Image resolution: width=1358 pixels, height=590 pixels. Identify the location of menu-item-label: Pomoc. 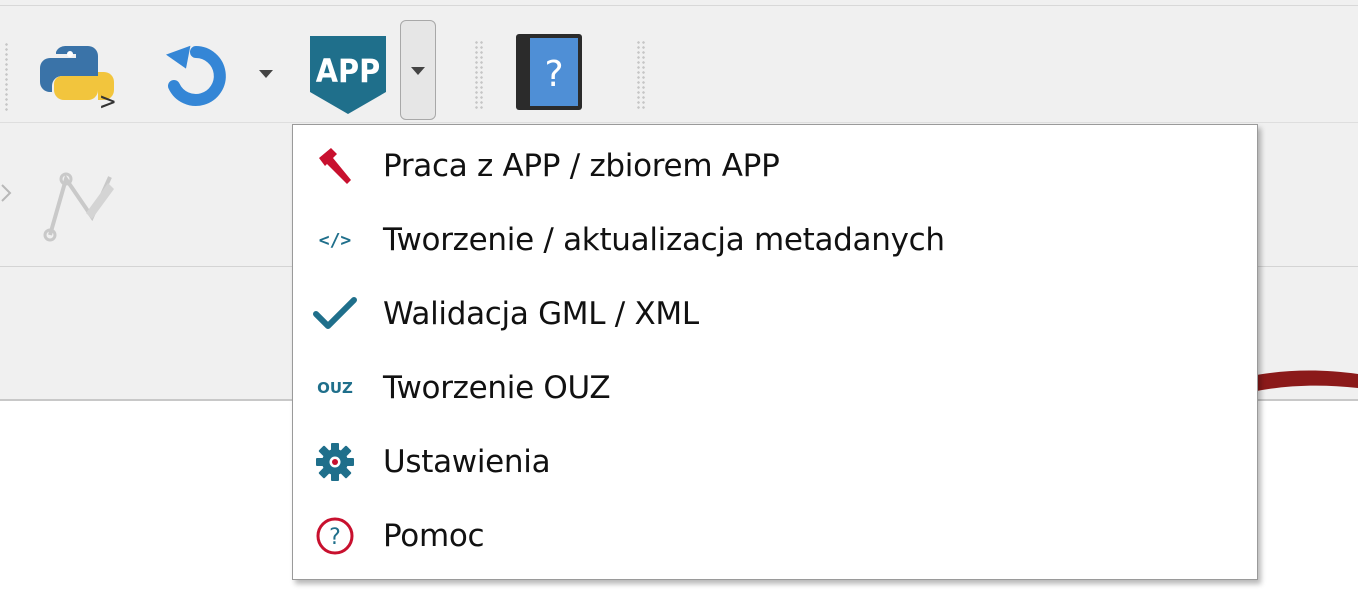
(434, 536).